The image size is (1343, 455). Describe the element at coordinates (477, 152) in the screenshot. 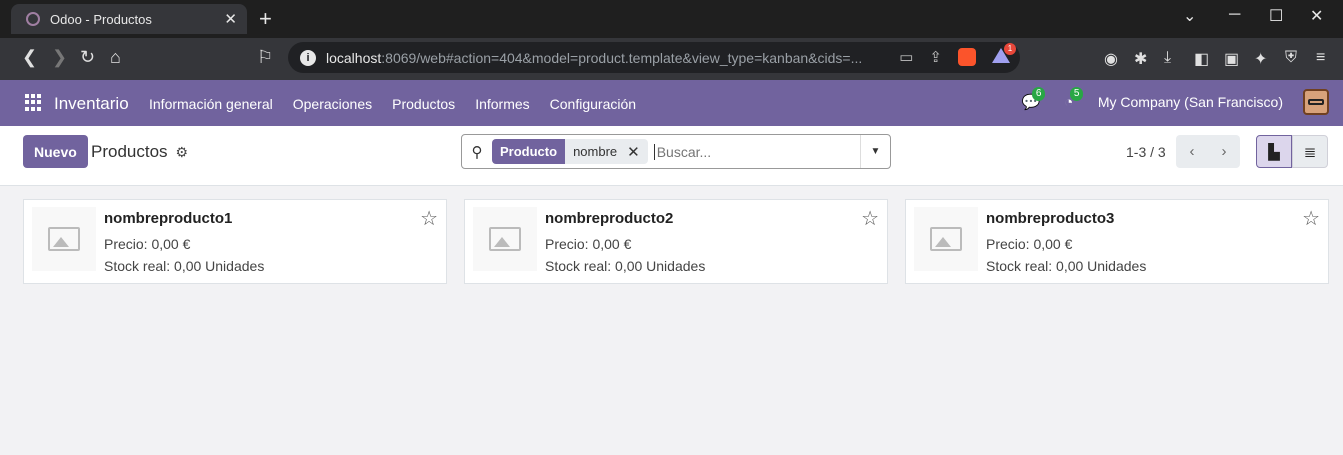

I see `search-icon: ⚲` at that location.